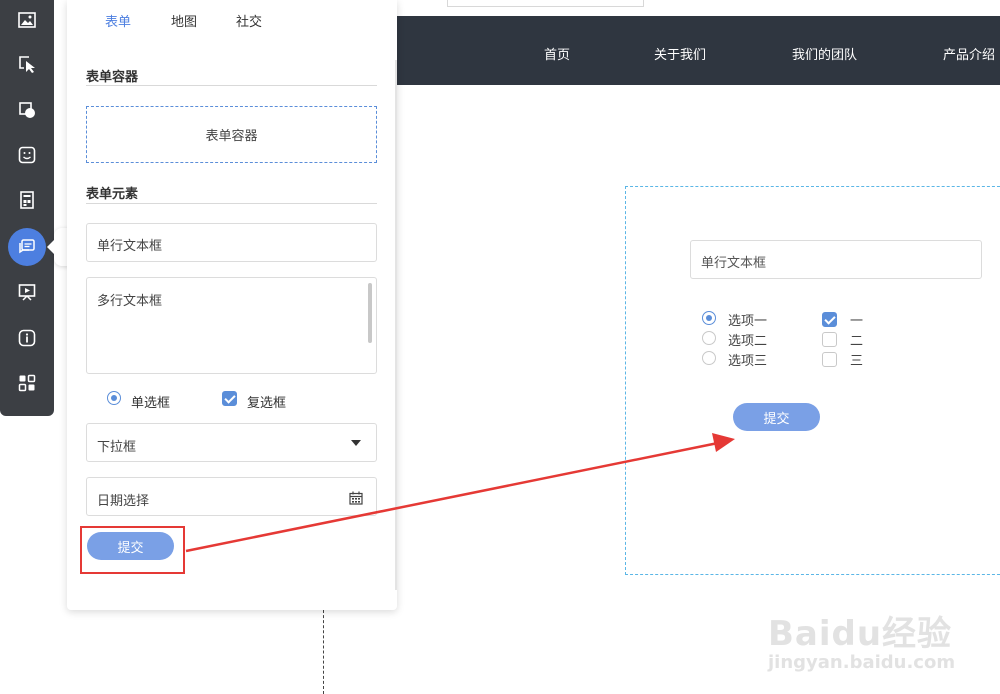  What do you see at coordinates (231, 442) in the screenshot?
I see `dropdown-element: 下拉框` at bounding box center [231, 442].